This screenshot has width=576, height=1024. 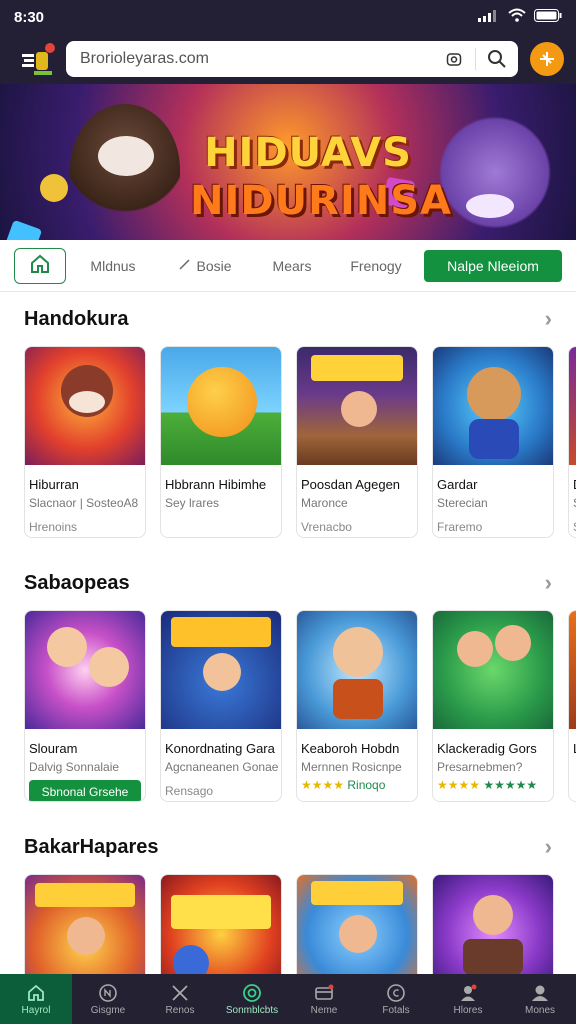 I want to click on user-avatar, so click(x=547, y=59).